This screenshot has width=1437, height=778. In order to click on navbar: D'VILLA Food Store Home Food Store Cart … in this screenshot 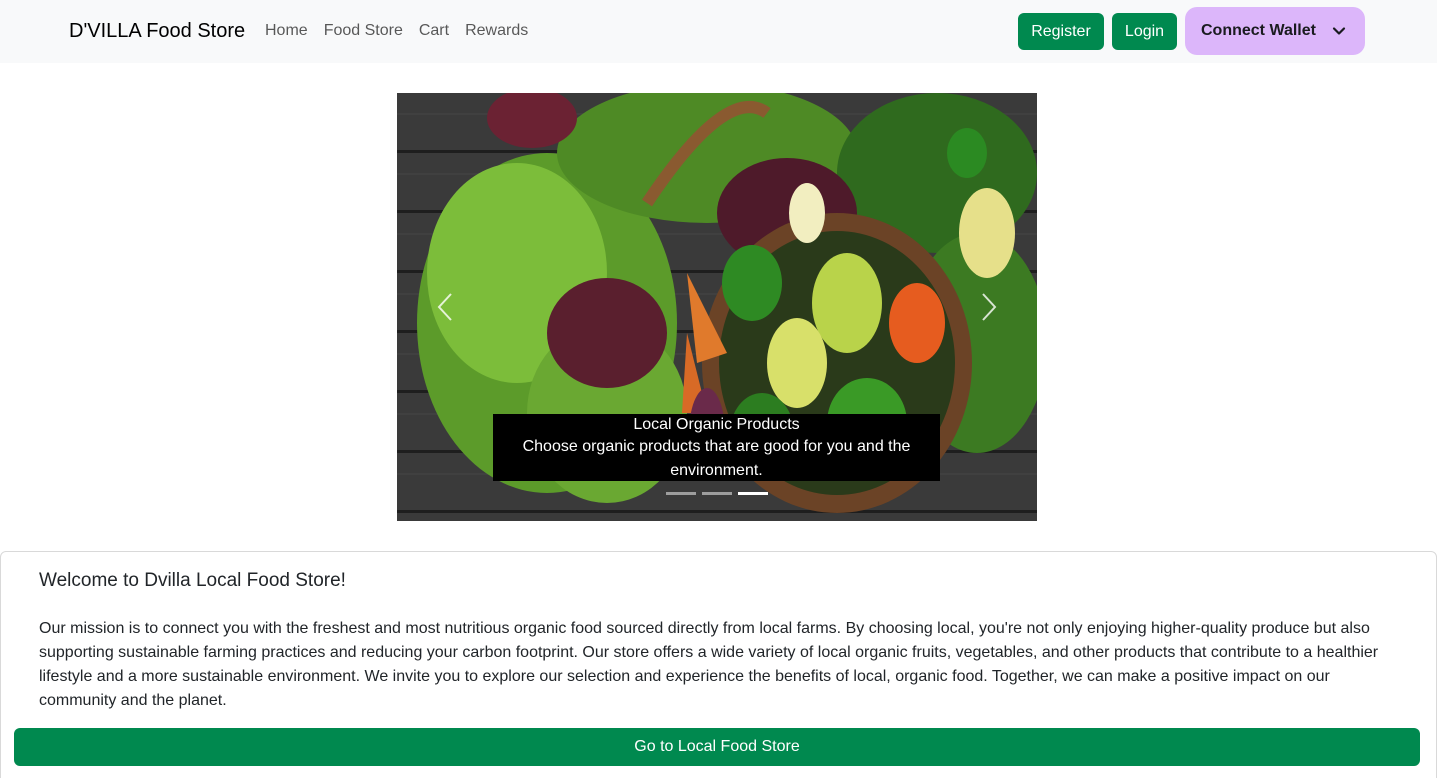, I will do `click(718, 31)`.